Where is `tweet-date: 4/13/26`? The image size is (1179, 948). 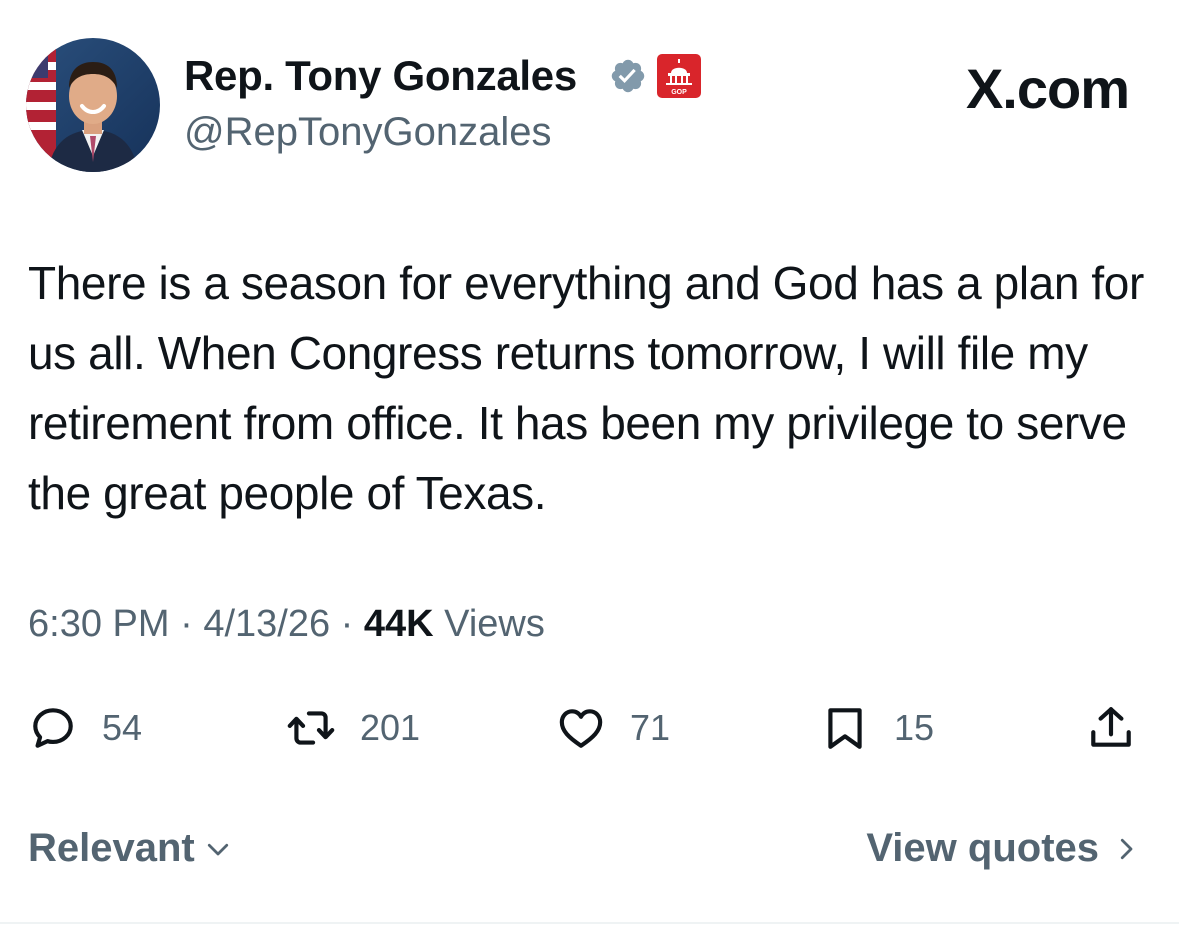
tweet-date: 4/13/26 is located at coordinates (266, 624).